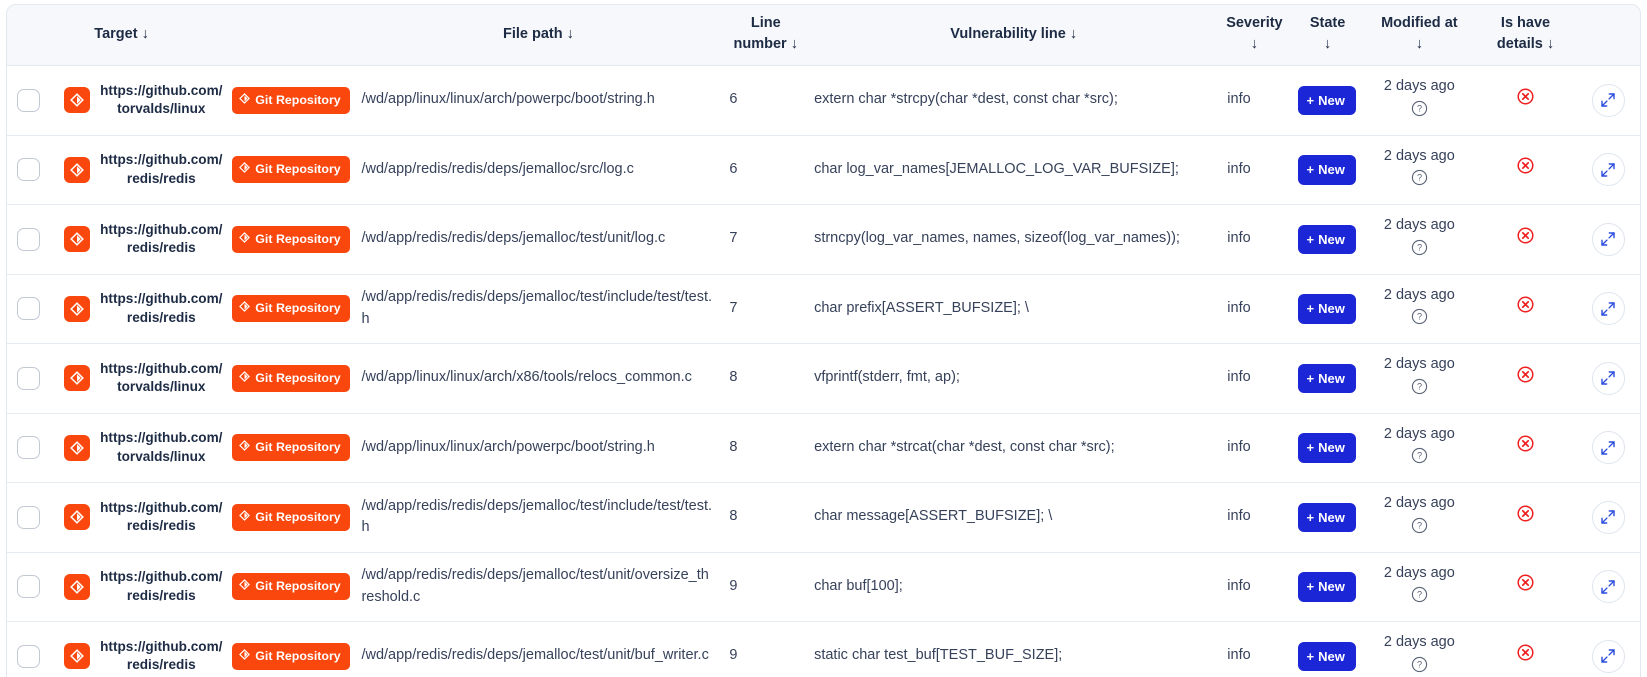 The image size is (1647, 677). Describe the element at coordinates (1014, 518) in the screenshot. I see `vulnerability-line-cell: char message[ASSERT_BUFSIZE]; \` at that location.